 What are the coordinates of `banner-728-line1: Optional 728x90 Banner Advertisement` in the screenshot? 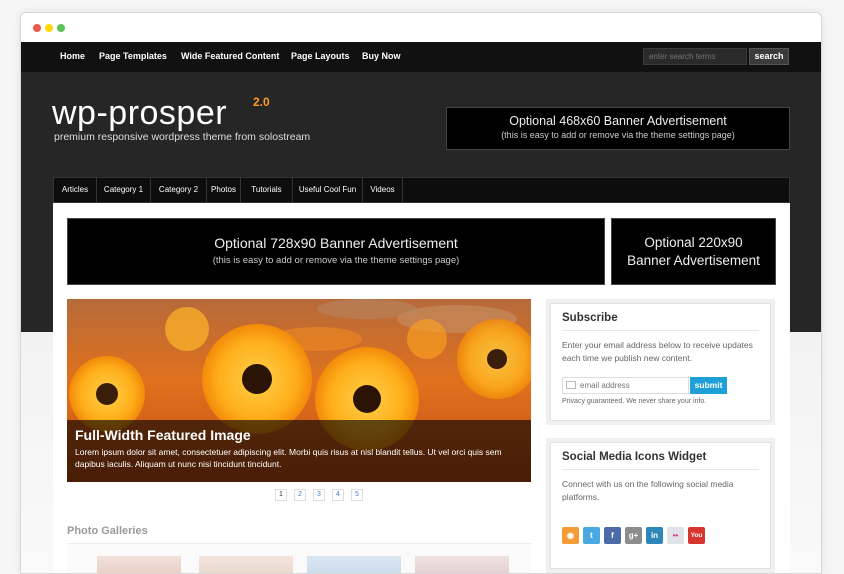 It's located at (336, 243).